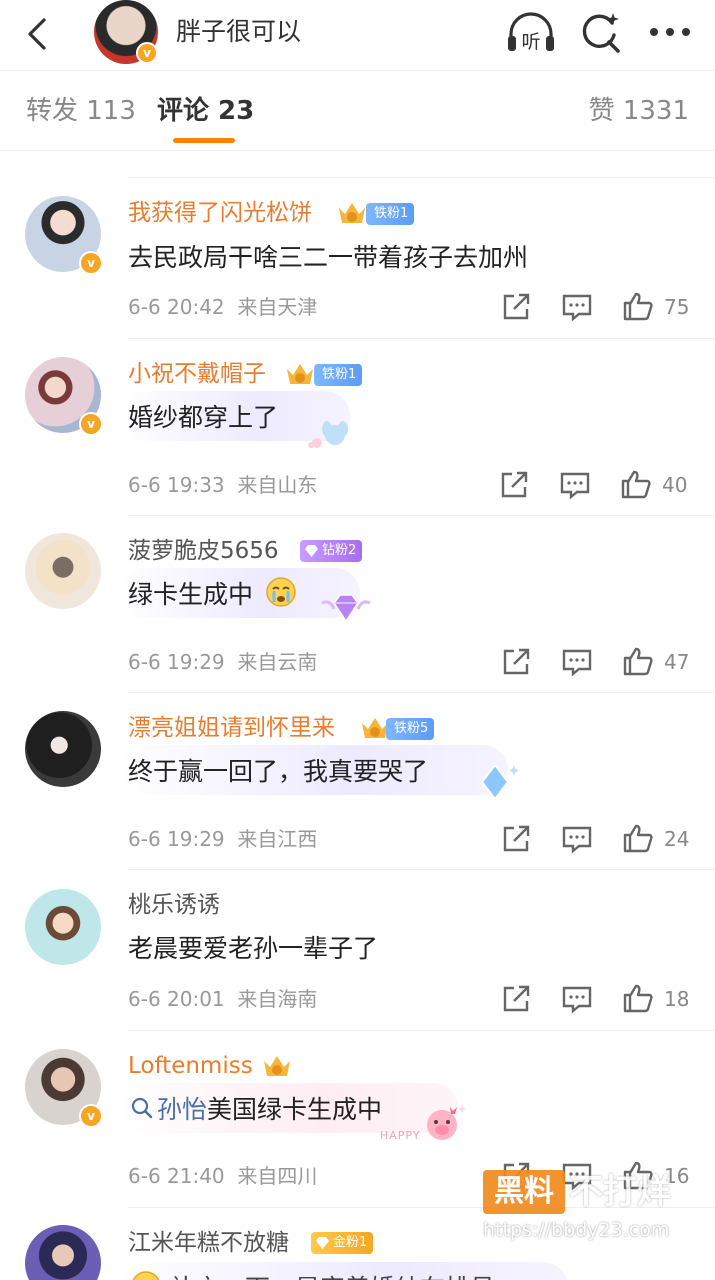  What do you see at coordinates (600, 33) in the screenshot?
I see `search-icon` at bounding box center [600, 33].